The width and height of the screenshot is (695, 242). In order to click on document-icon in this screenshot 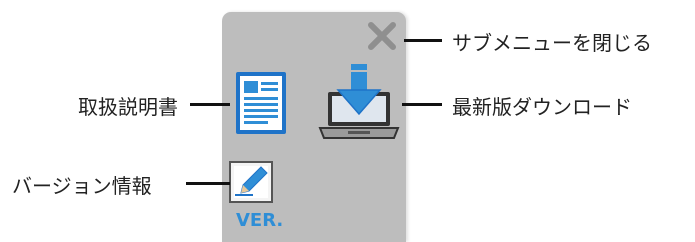, I will do `click(261, 103)`.